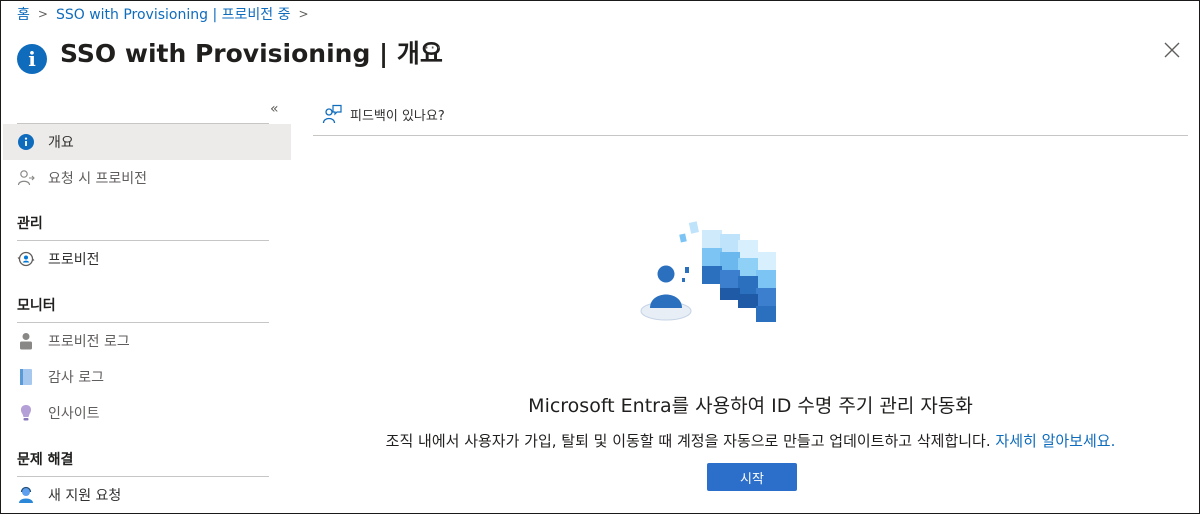 The height and width of the screenshot is (514, 1200). Describe the element at coordinates (36, 306) in the screenshot. I see `group-label-monitor: 모니터` at that location.